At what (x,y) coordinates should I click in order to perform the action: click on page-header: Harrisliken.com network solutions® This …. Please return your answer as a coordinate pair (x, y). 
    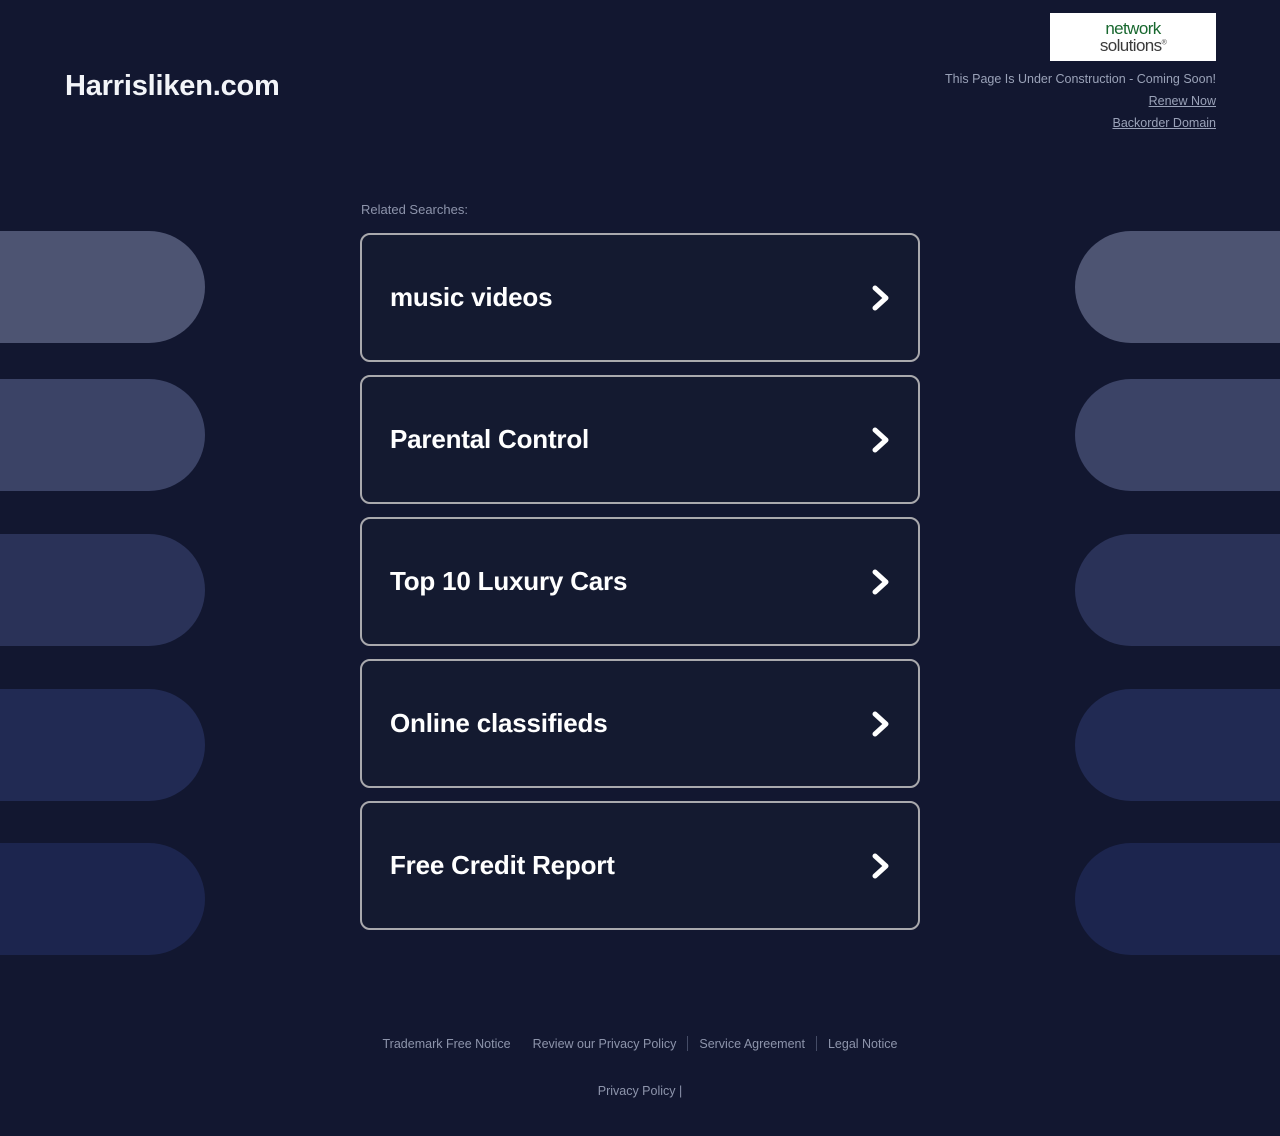
    Looking at the image, I should click on (640, 70).